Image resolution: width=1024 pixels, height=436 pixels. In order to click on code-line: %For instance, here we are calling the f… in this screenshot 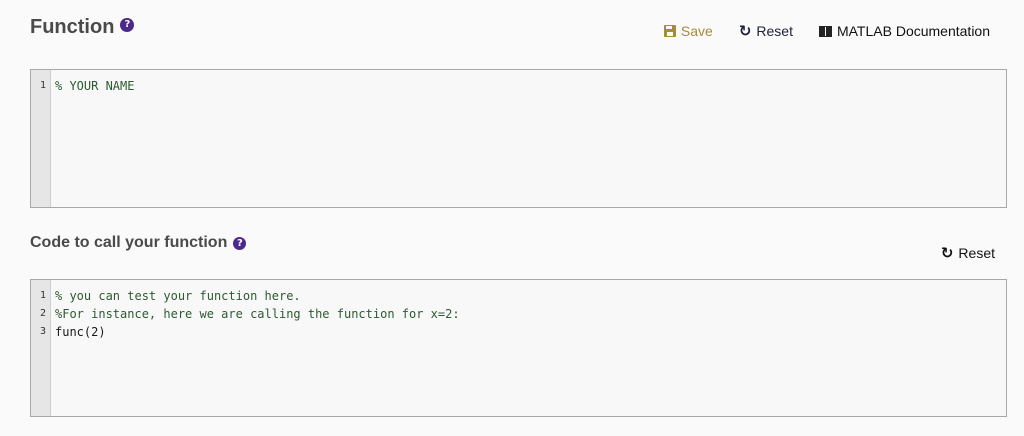, I will do `click(530, 314)`.